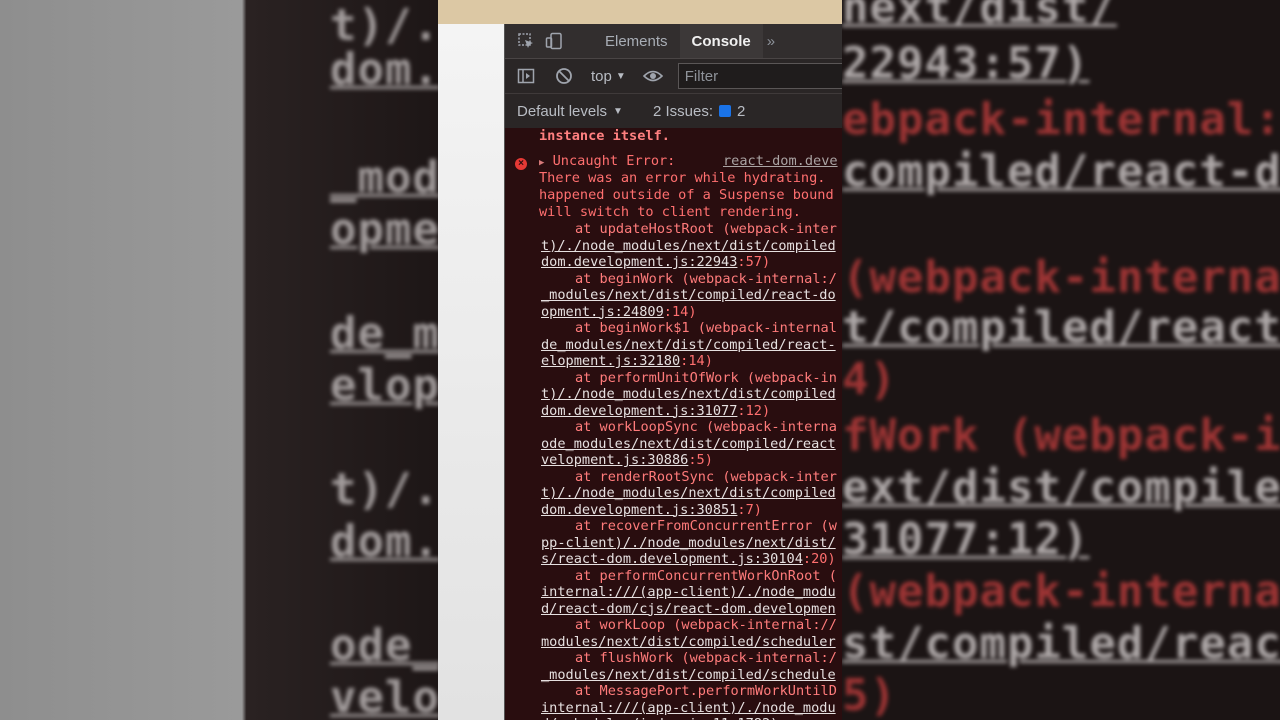  I want to click on stack-frame-location: s/react-dom.development.js:30104:20), so click(688, 559).